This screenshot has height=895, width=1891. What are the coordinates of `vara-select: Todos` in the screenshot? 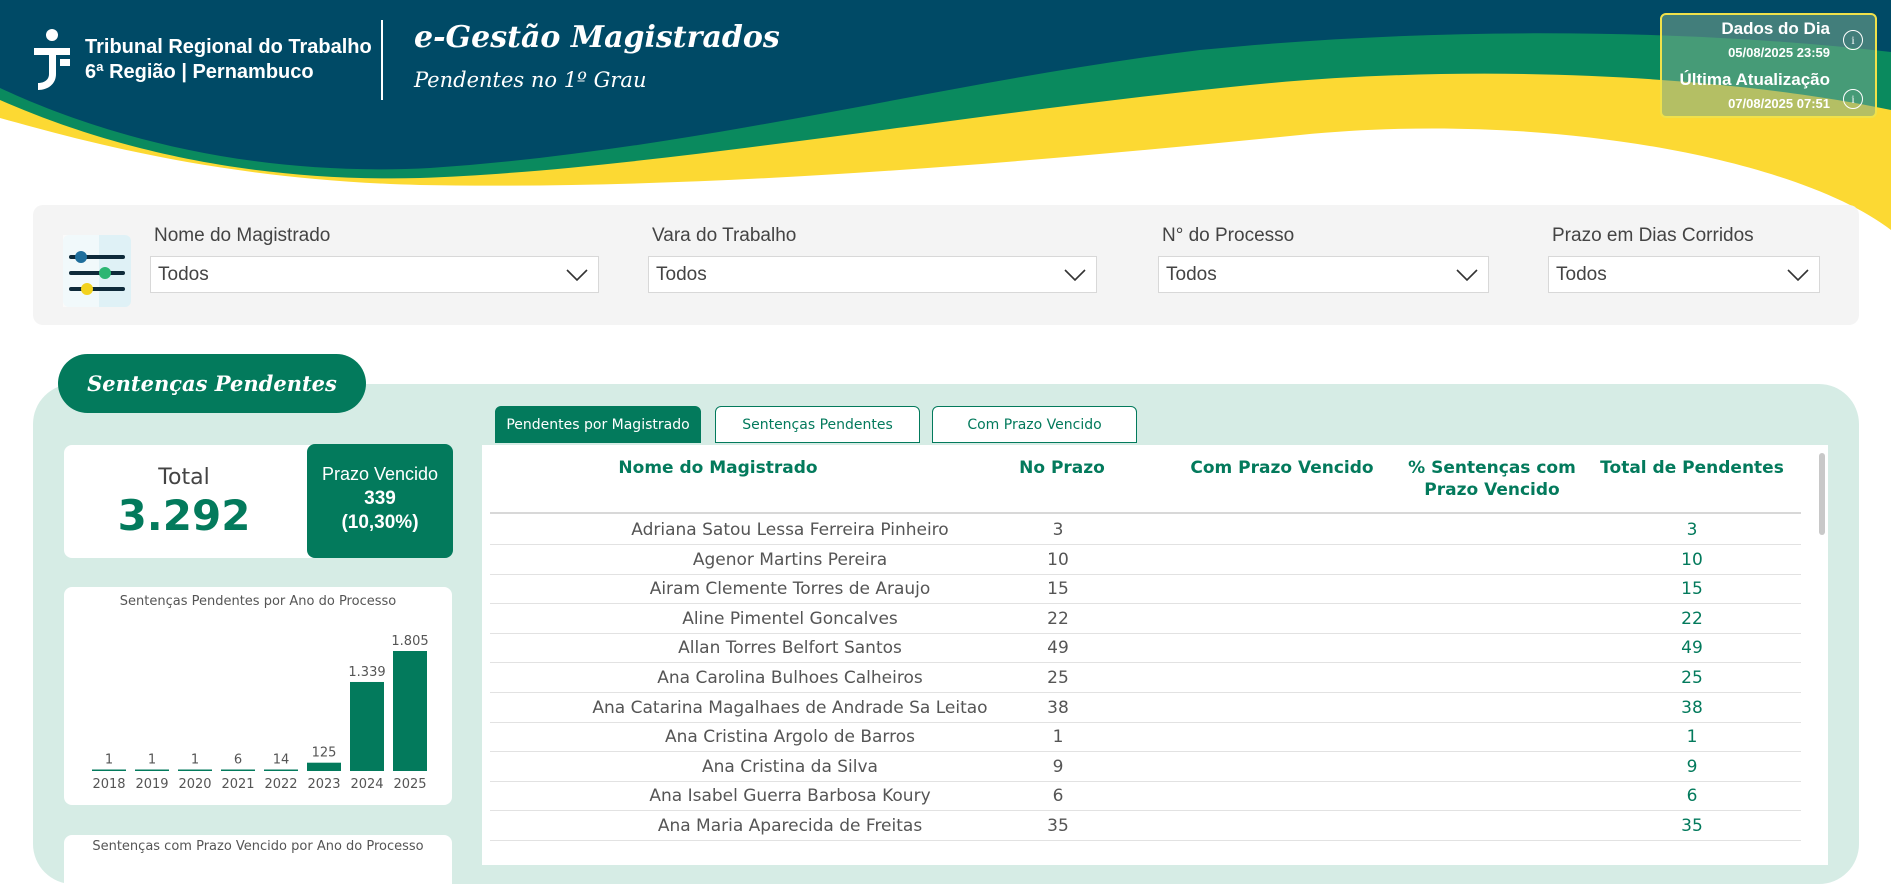 It's located at (872, 274).